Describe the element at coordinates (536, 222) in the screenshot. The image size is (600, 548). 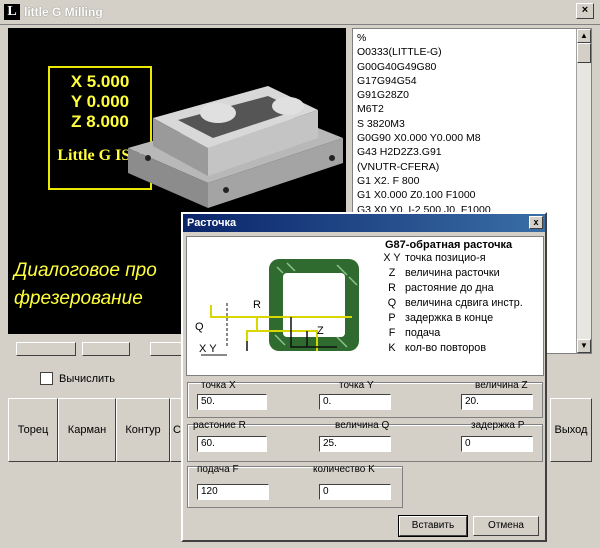
I see `dialog-close-icon: x` at that location.